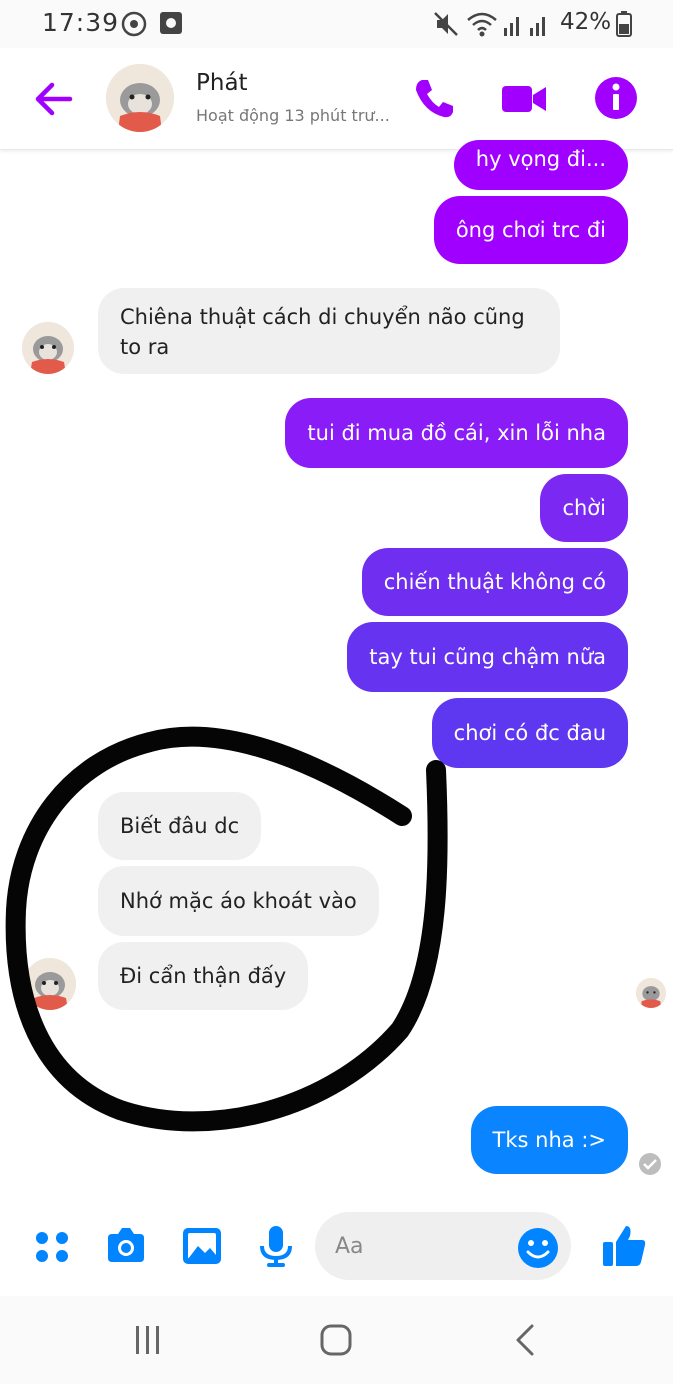 Image resolution: width=673 pixels, height=1384 pixels. What do you see at coordinates (134, 24) in the screenshot?
I see `play-circle-icon` at bounding box center [134, 24].